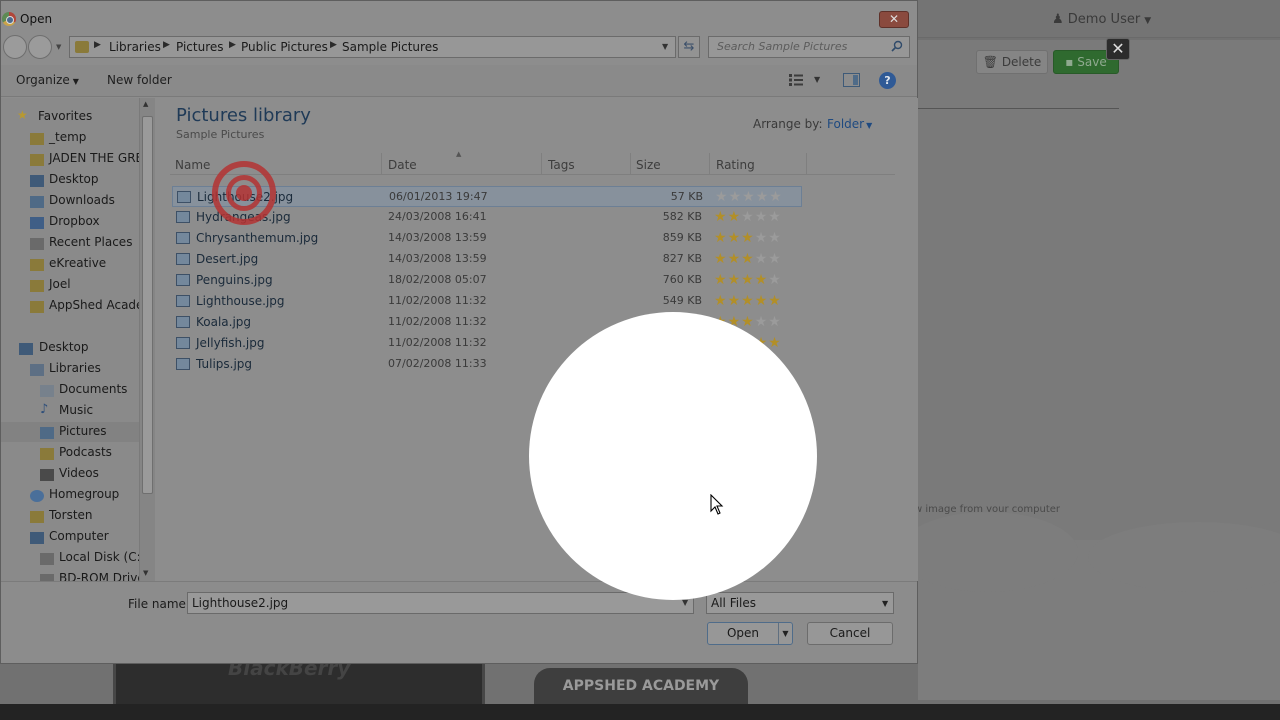 Image resolution: width=1280 pixels, height=720 pixels. I want to click on delete-button: 🗑 Delete, so click(1012, 62).